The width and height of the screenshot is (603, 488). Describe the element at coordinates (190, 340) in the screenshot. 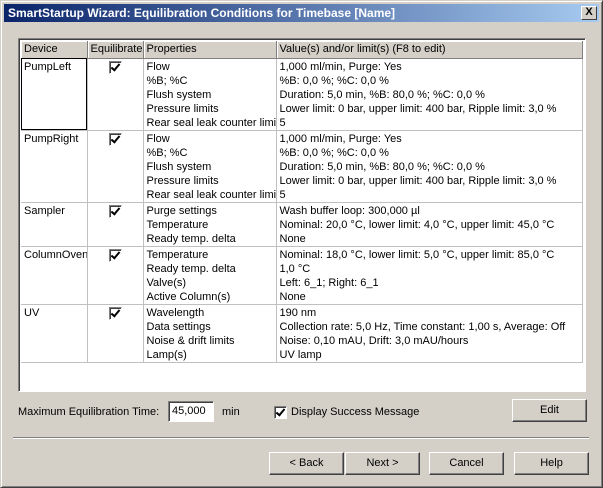

I see `property-label: Noise & drift limits` at that location.